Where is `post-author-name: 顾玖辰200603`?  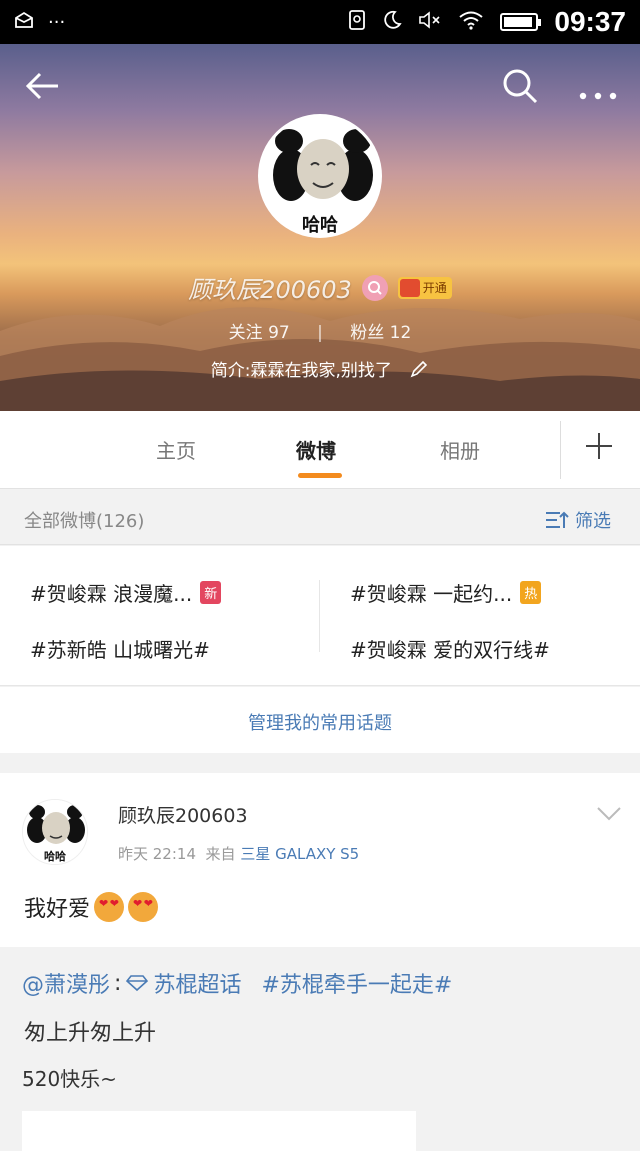 post-author-name: 顾玖辰200603 is located at coordinates (183, 814).